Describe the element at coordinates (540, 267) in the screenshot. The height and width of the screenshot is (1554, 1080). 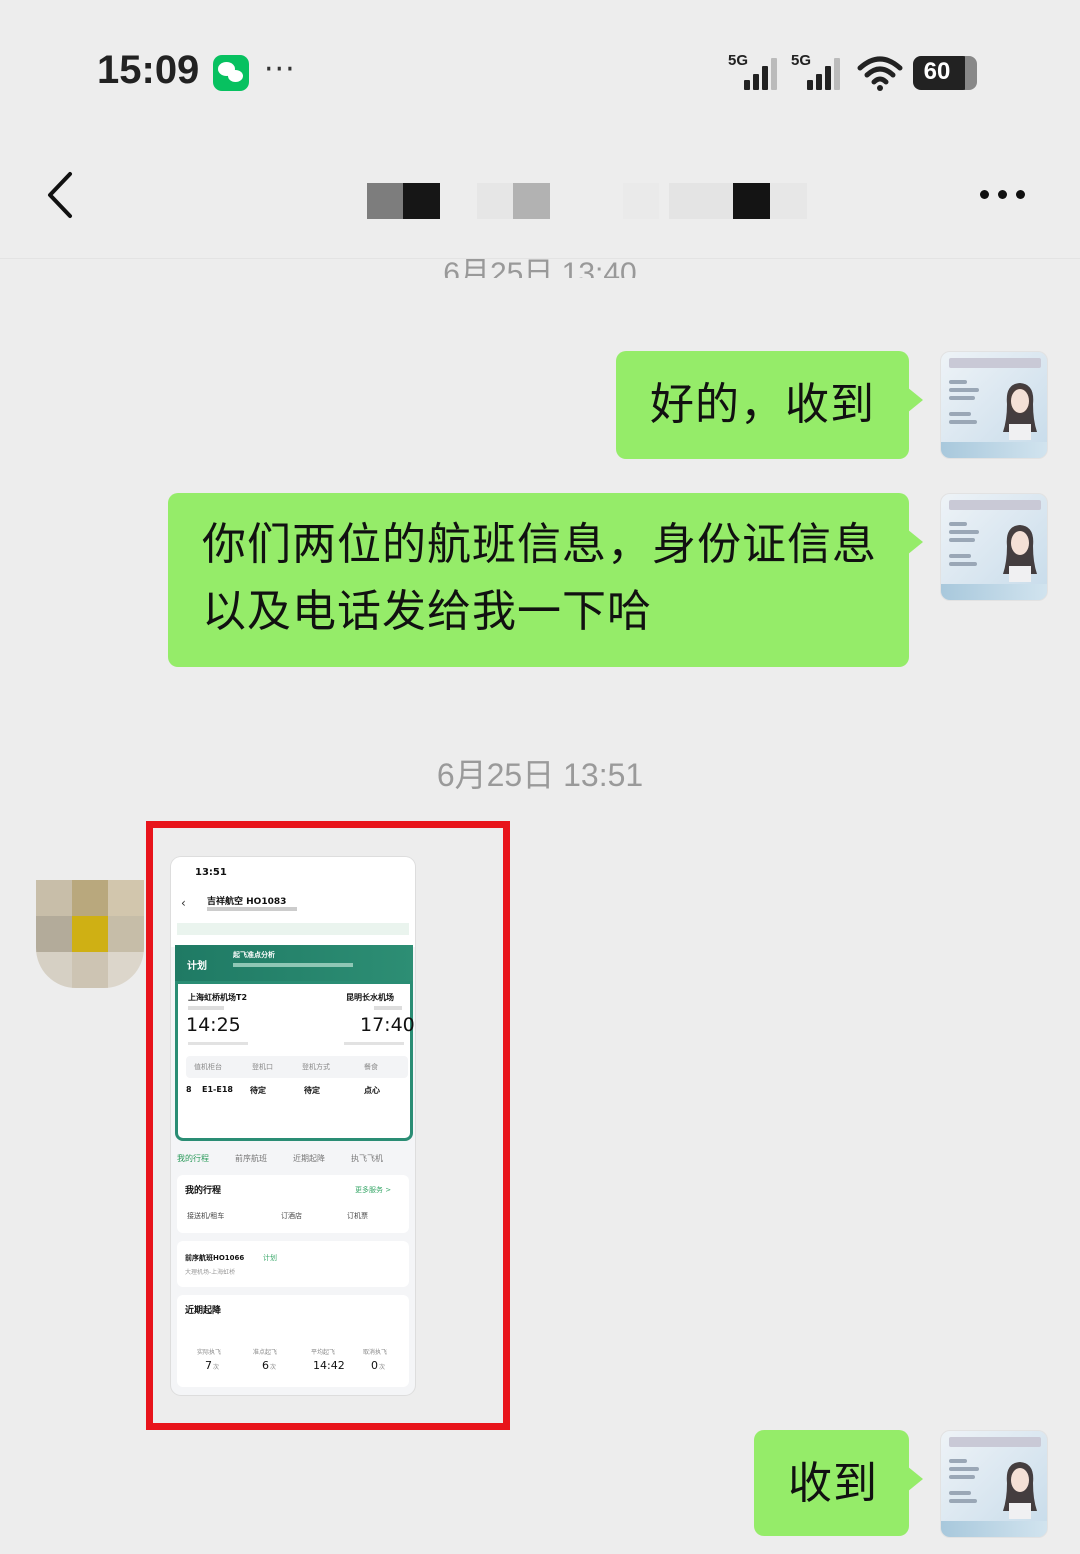
I see `timestamp-clipped: 6月25日 13:40` at that location.